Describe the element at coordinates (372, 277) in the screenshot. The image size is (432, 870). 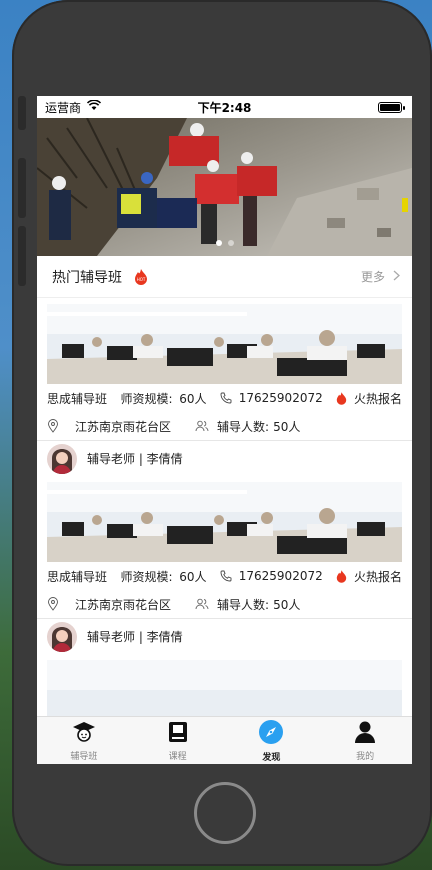
I see `more-label: 更多` at that location.